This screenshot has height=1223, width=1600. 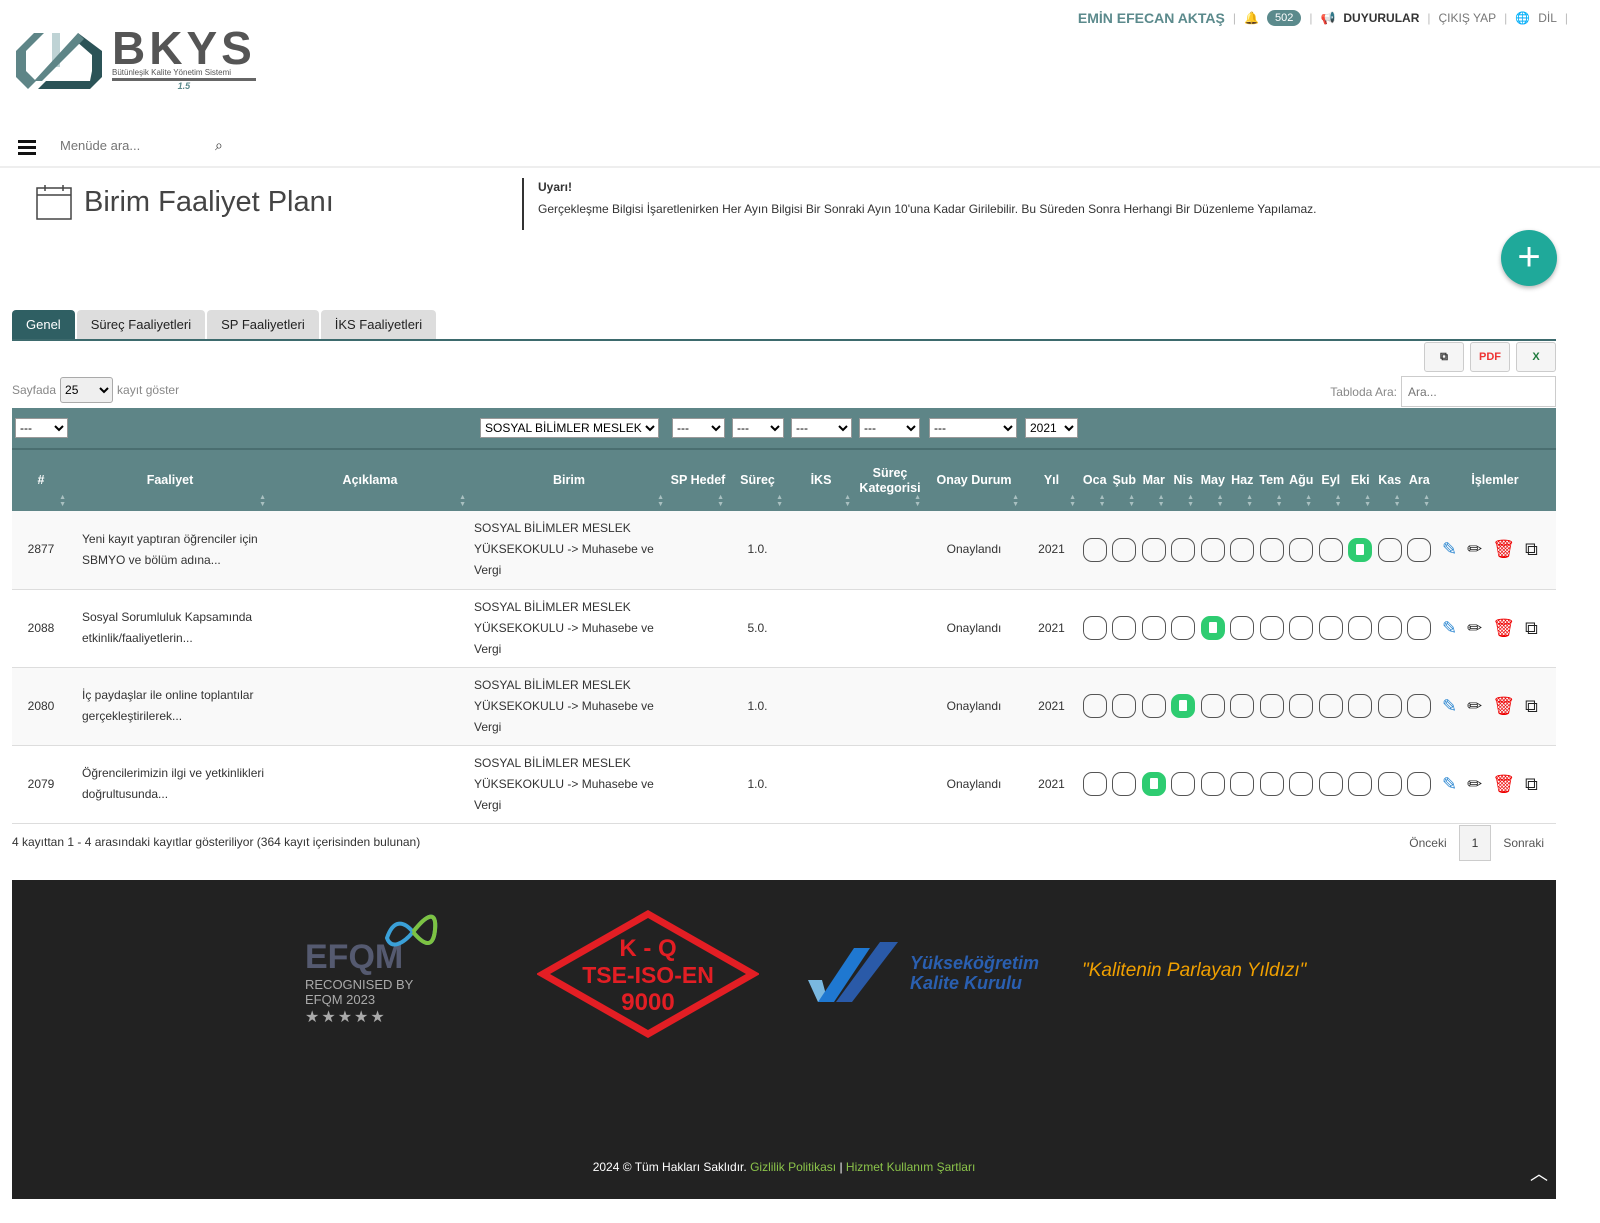 I want to click on hamburger-icon, so click(x=27, y=149).